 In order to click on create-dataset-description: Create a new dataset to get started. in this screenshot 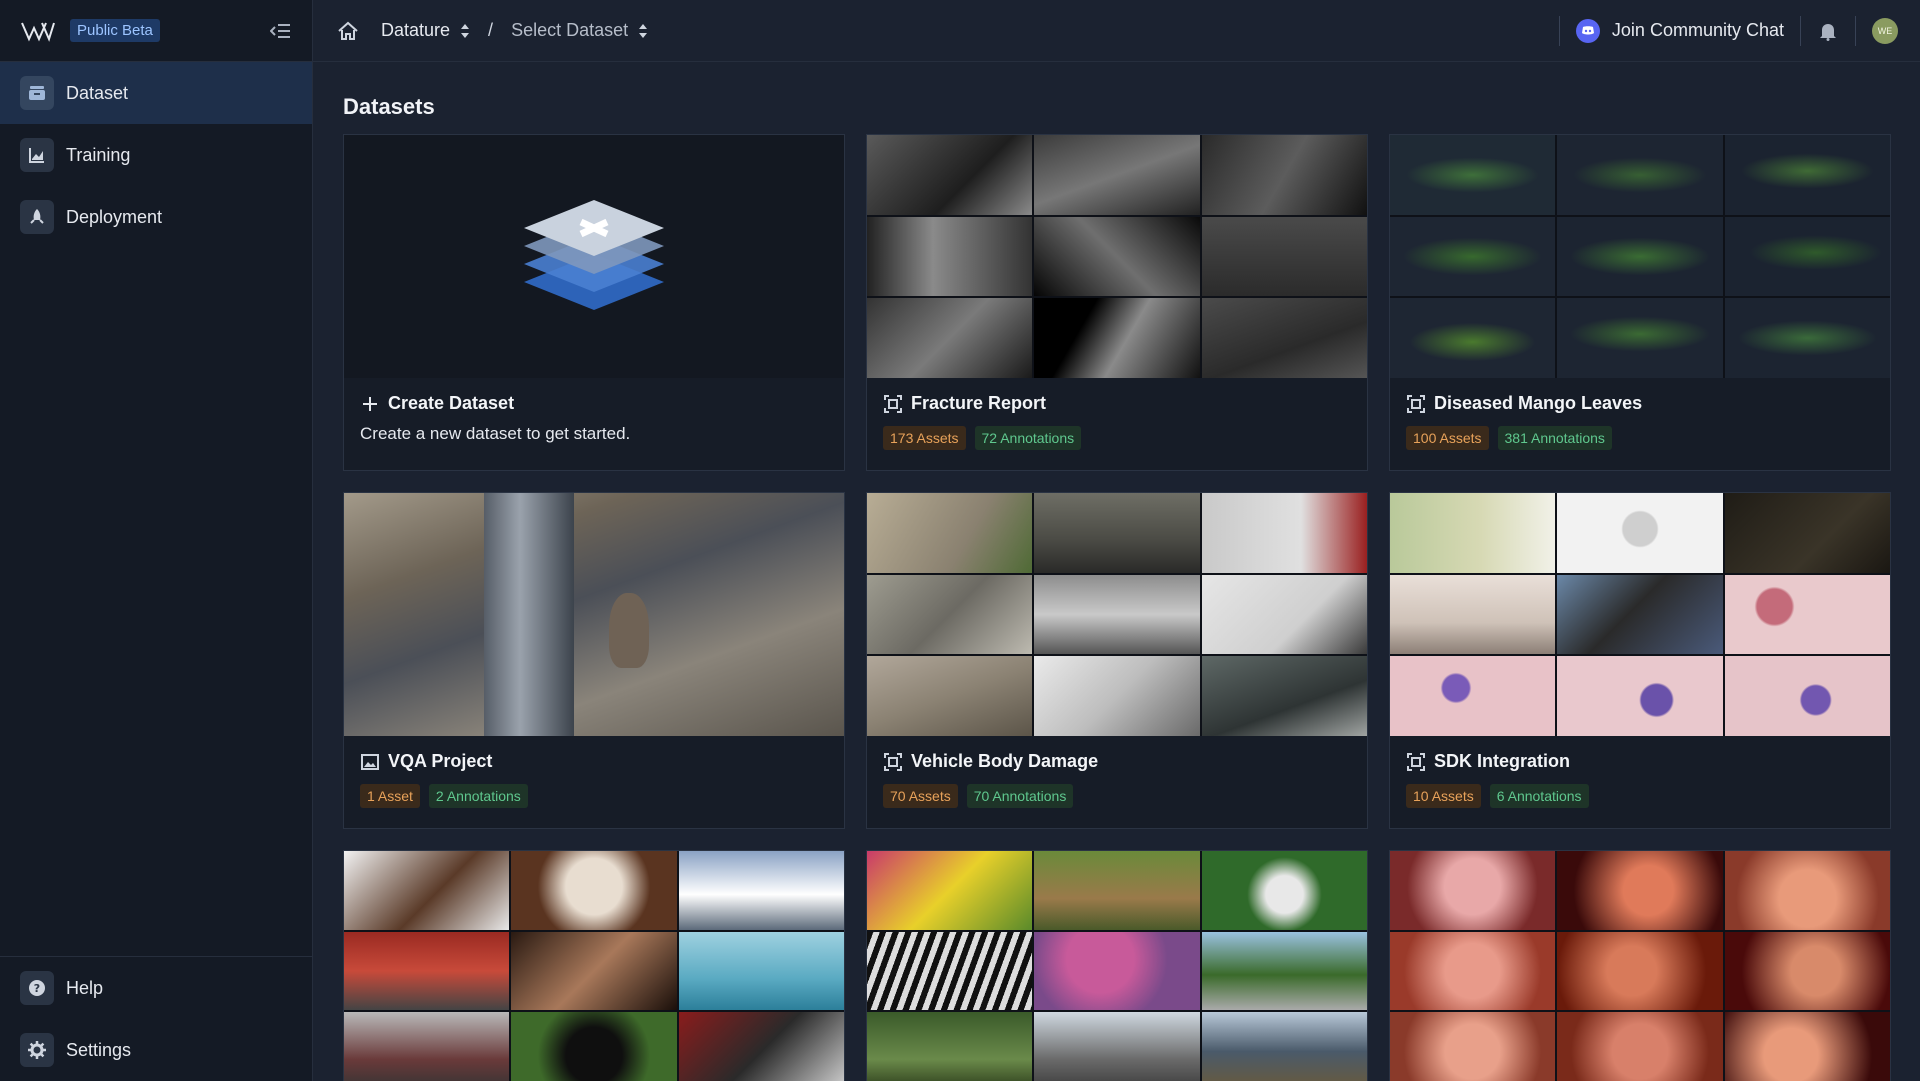, I will do `click(495, 433)`.